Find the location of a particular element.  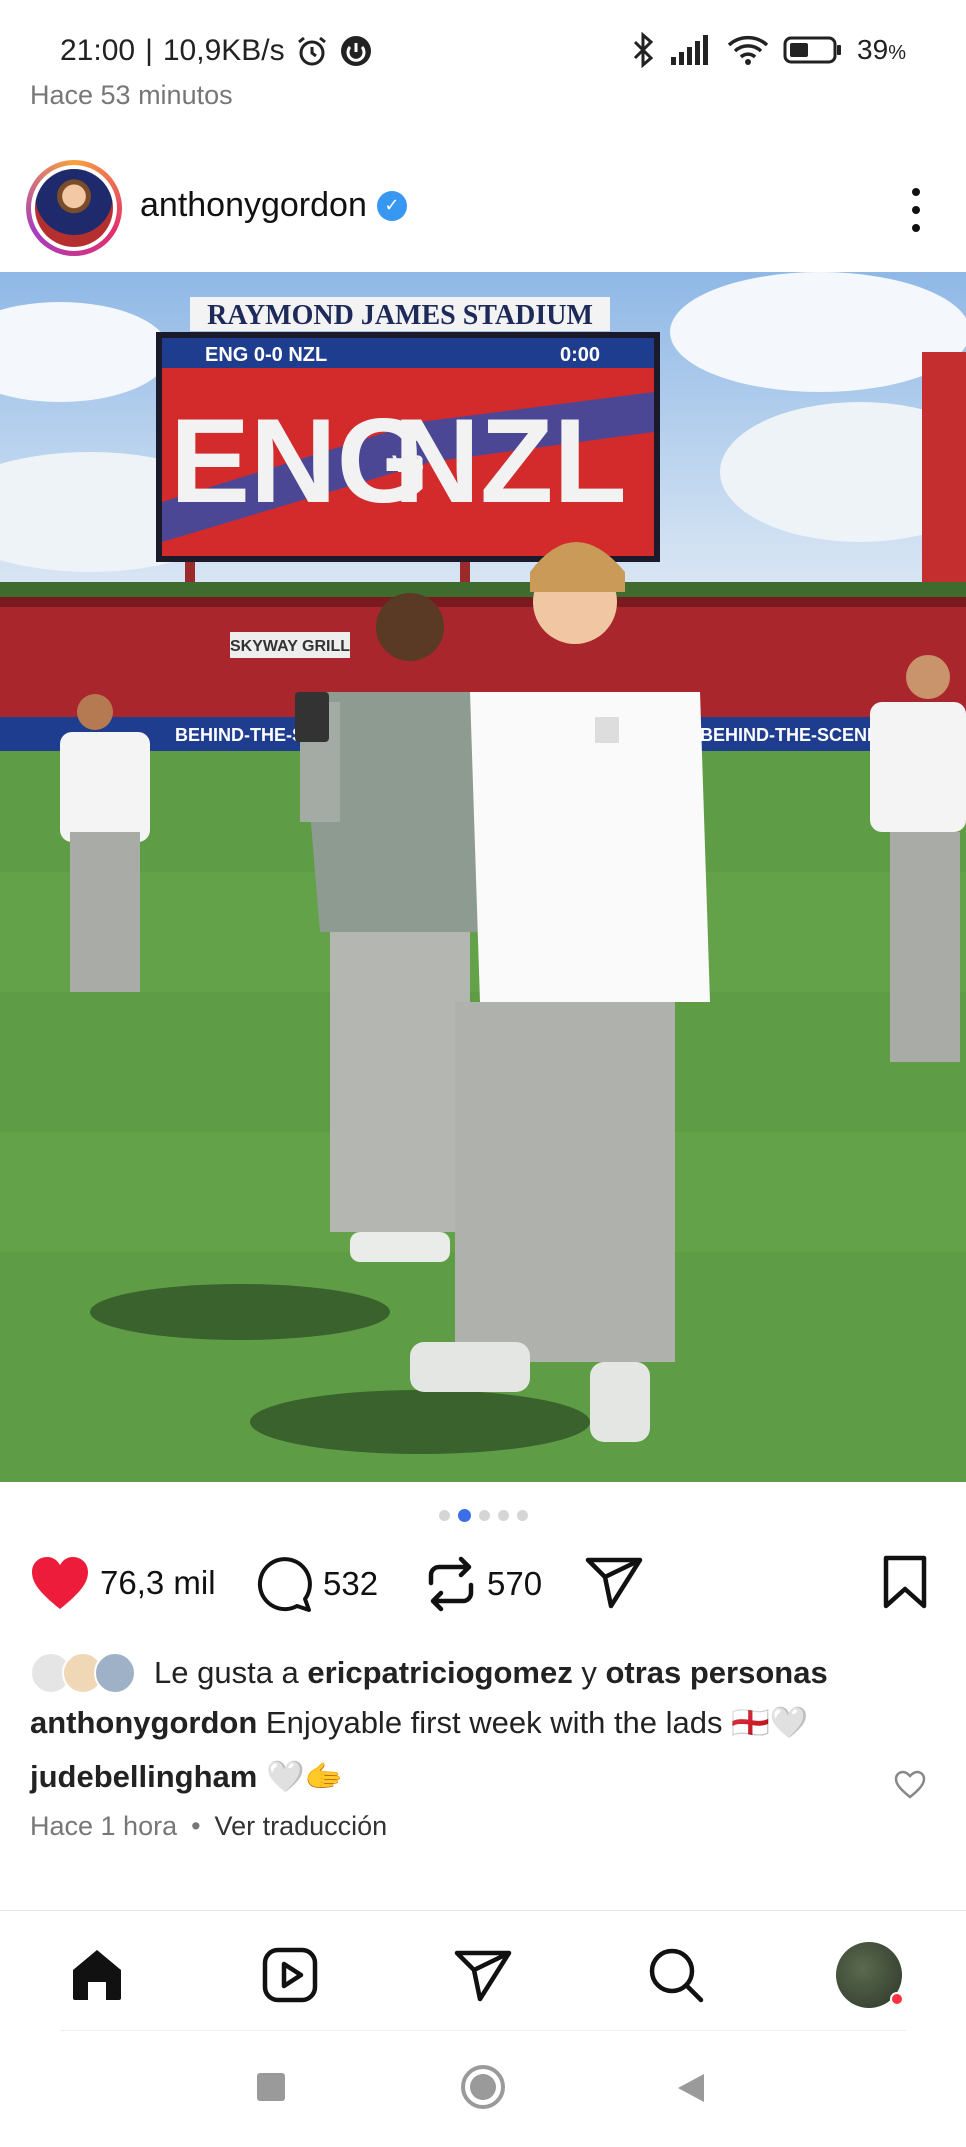

bluetooth-icon is located at coordinates (643, 50).